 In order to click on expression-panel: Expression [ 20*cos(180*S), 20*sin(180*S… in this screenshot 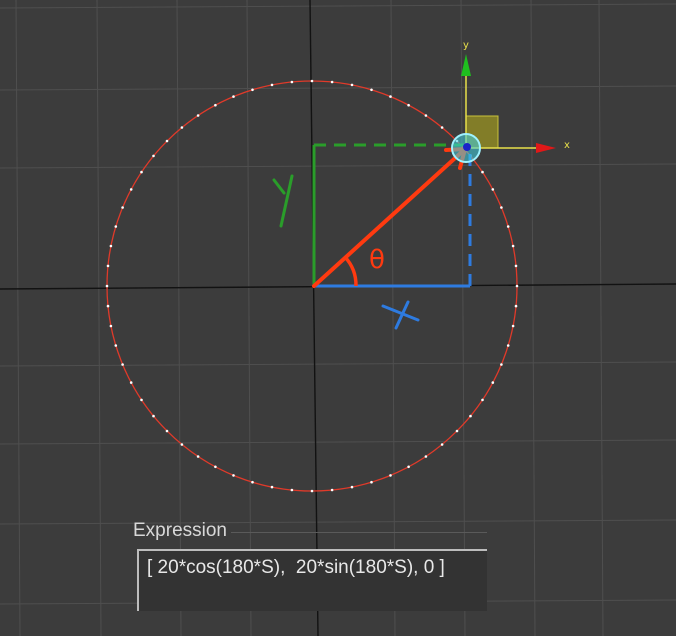, I will do `click(309, 568)`.